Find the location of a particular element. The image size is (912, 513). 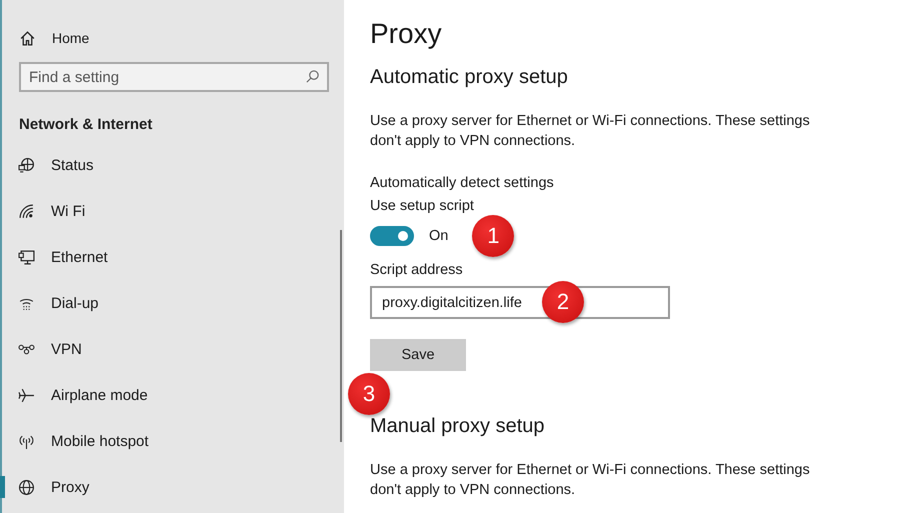

scrollbar is located at coordinates (341, 336).